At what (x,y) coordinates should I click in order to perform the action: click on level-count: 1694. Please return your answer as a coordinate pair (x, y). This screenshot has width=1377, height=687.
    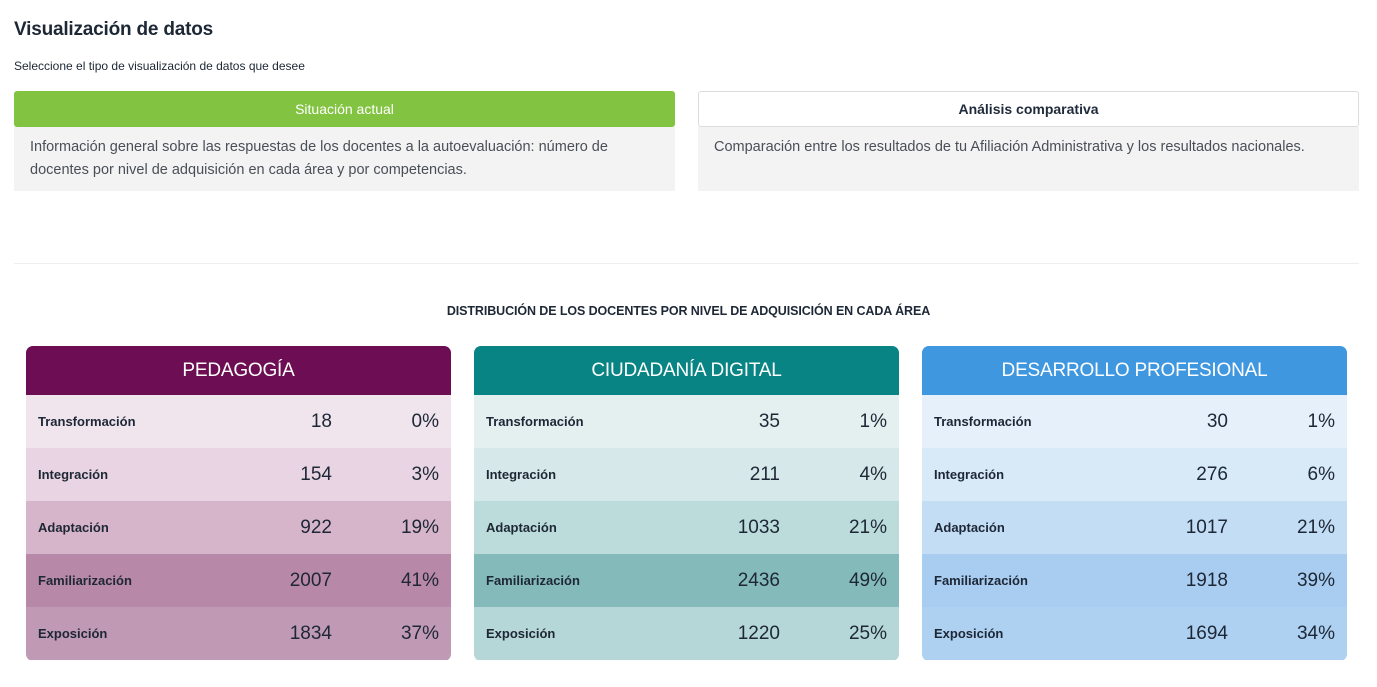
    Looking at the image, I should click on (1206, 633).